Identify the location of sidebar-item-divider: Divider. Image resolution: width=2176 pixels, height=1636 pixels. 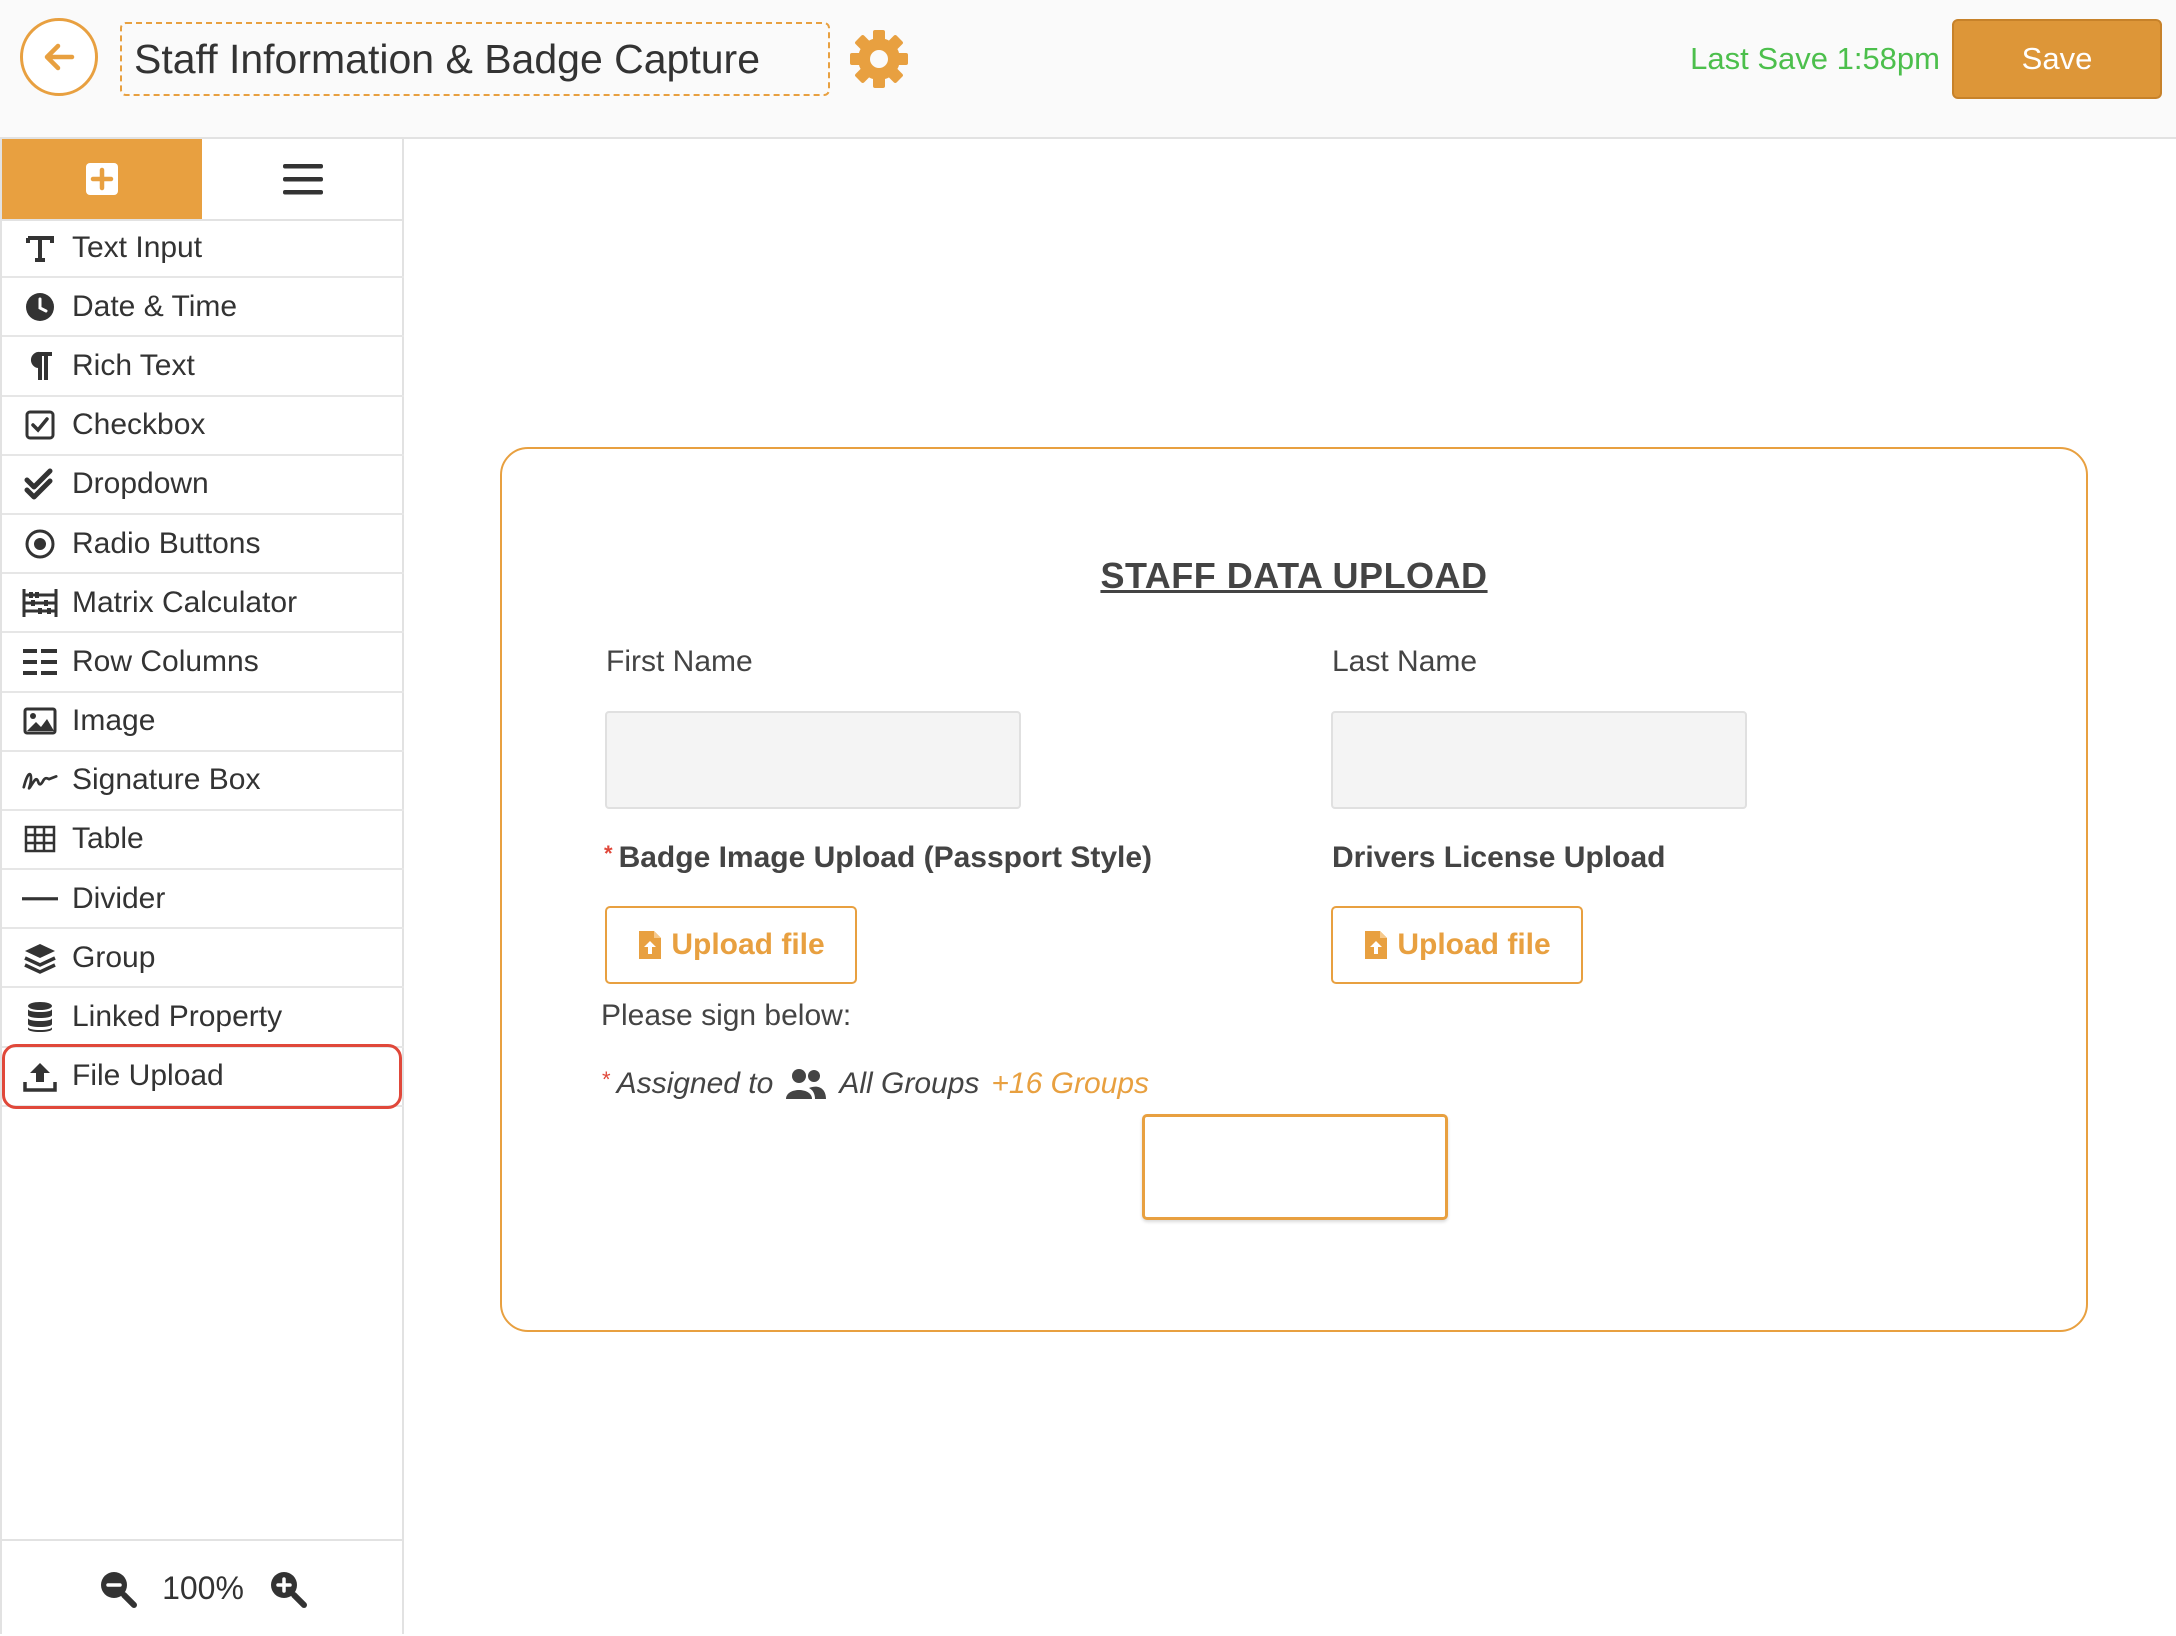
(203, 900).